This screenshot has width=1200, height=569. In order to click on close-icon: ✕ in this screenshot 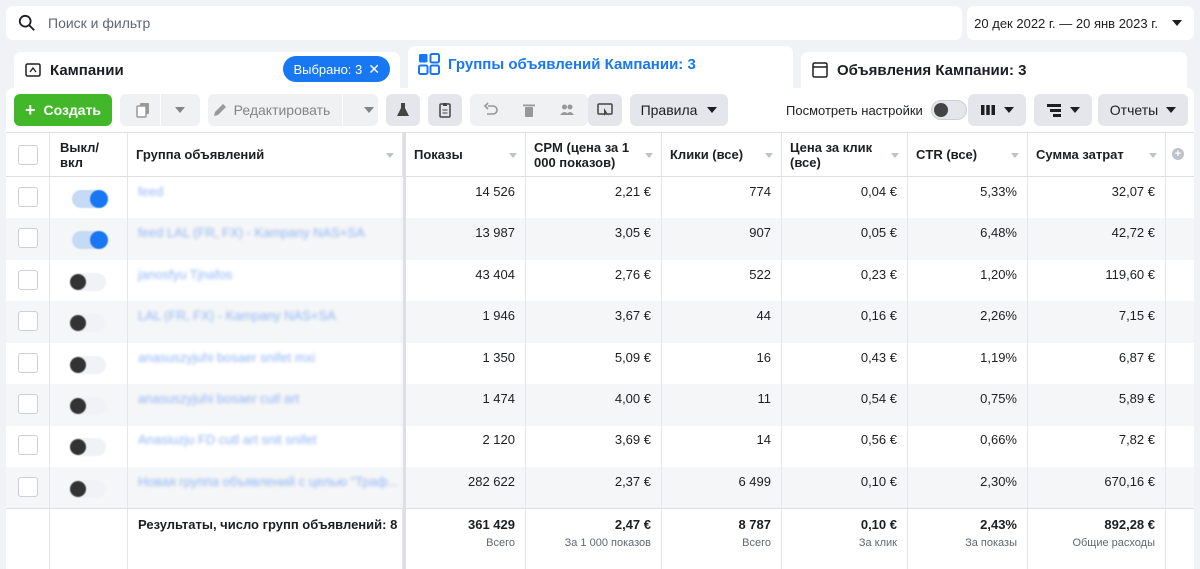, I will do `click(374, 69)`.